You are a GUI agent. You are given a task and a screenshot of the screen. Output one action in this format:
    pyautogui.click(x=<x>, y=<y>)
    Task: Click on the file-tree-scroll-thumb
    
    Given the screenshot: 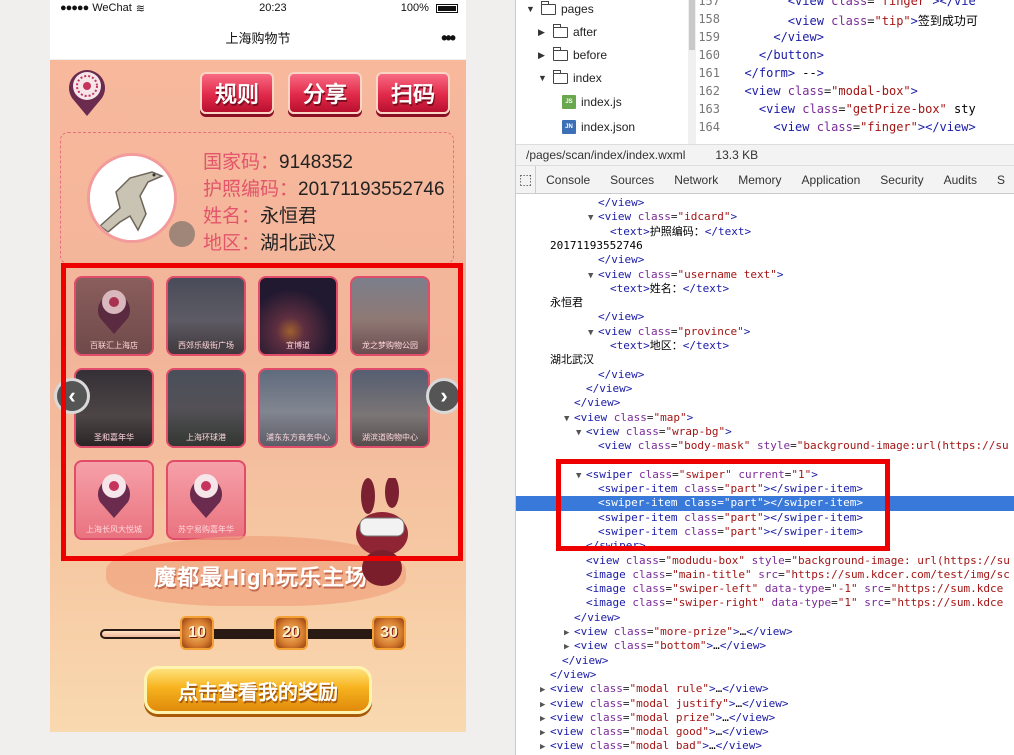 What is the action you would take?
    pyautogui.click(x=692, y=25)
    